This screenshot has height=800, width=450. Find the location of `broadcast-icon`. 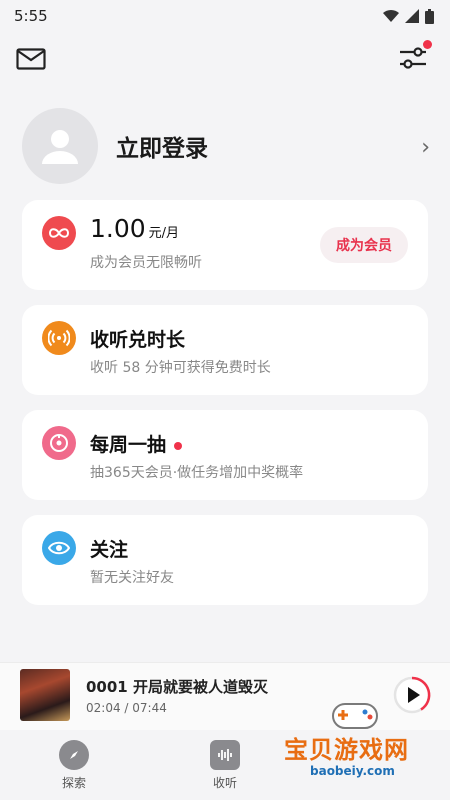

broadcast-icon is located at coordinates (59, 338).